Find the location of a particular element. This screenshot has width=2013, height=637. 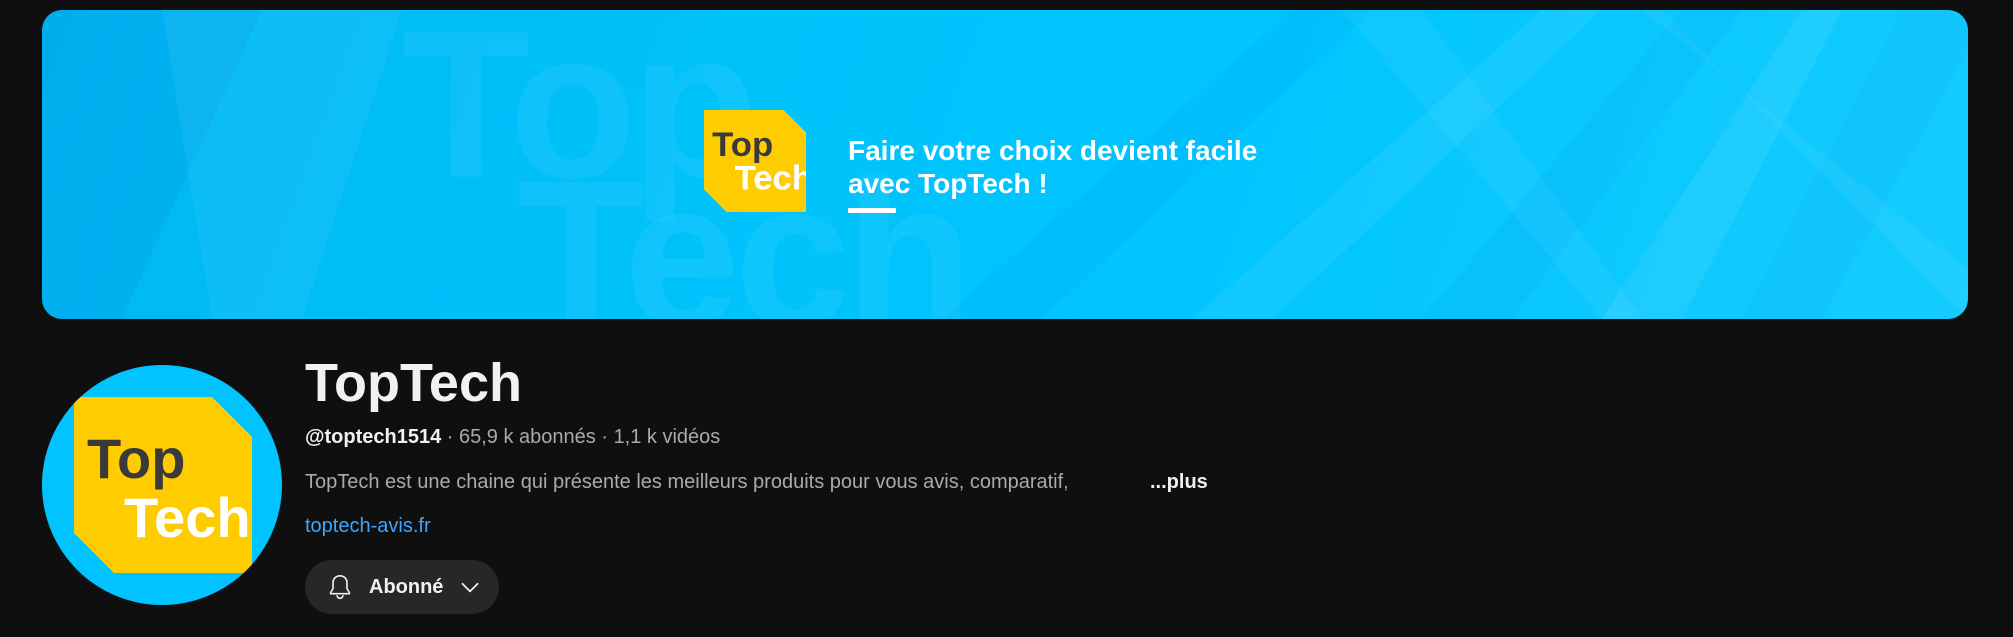

avatar-logo-bottom: Tech is located at coordinates (187, 517).